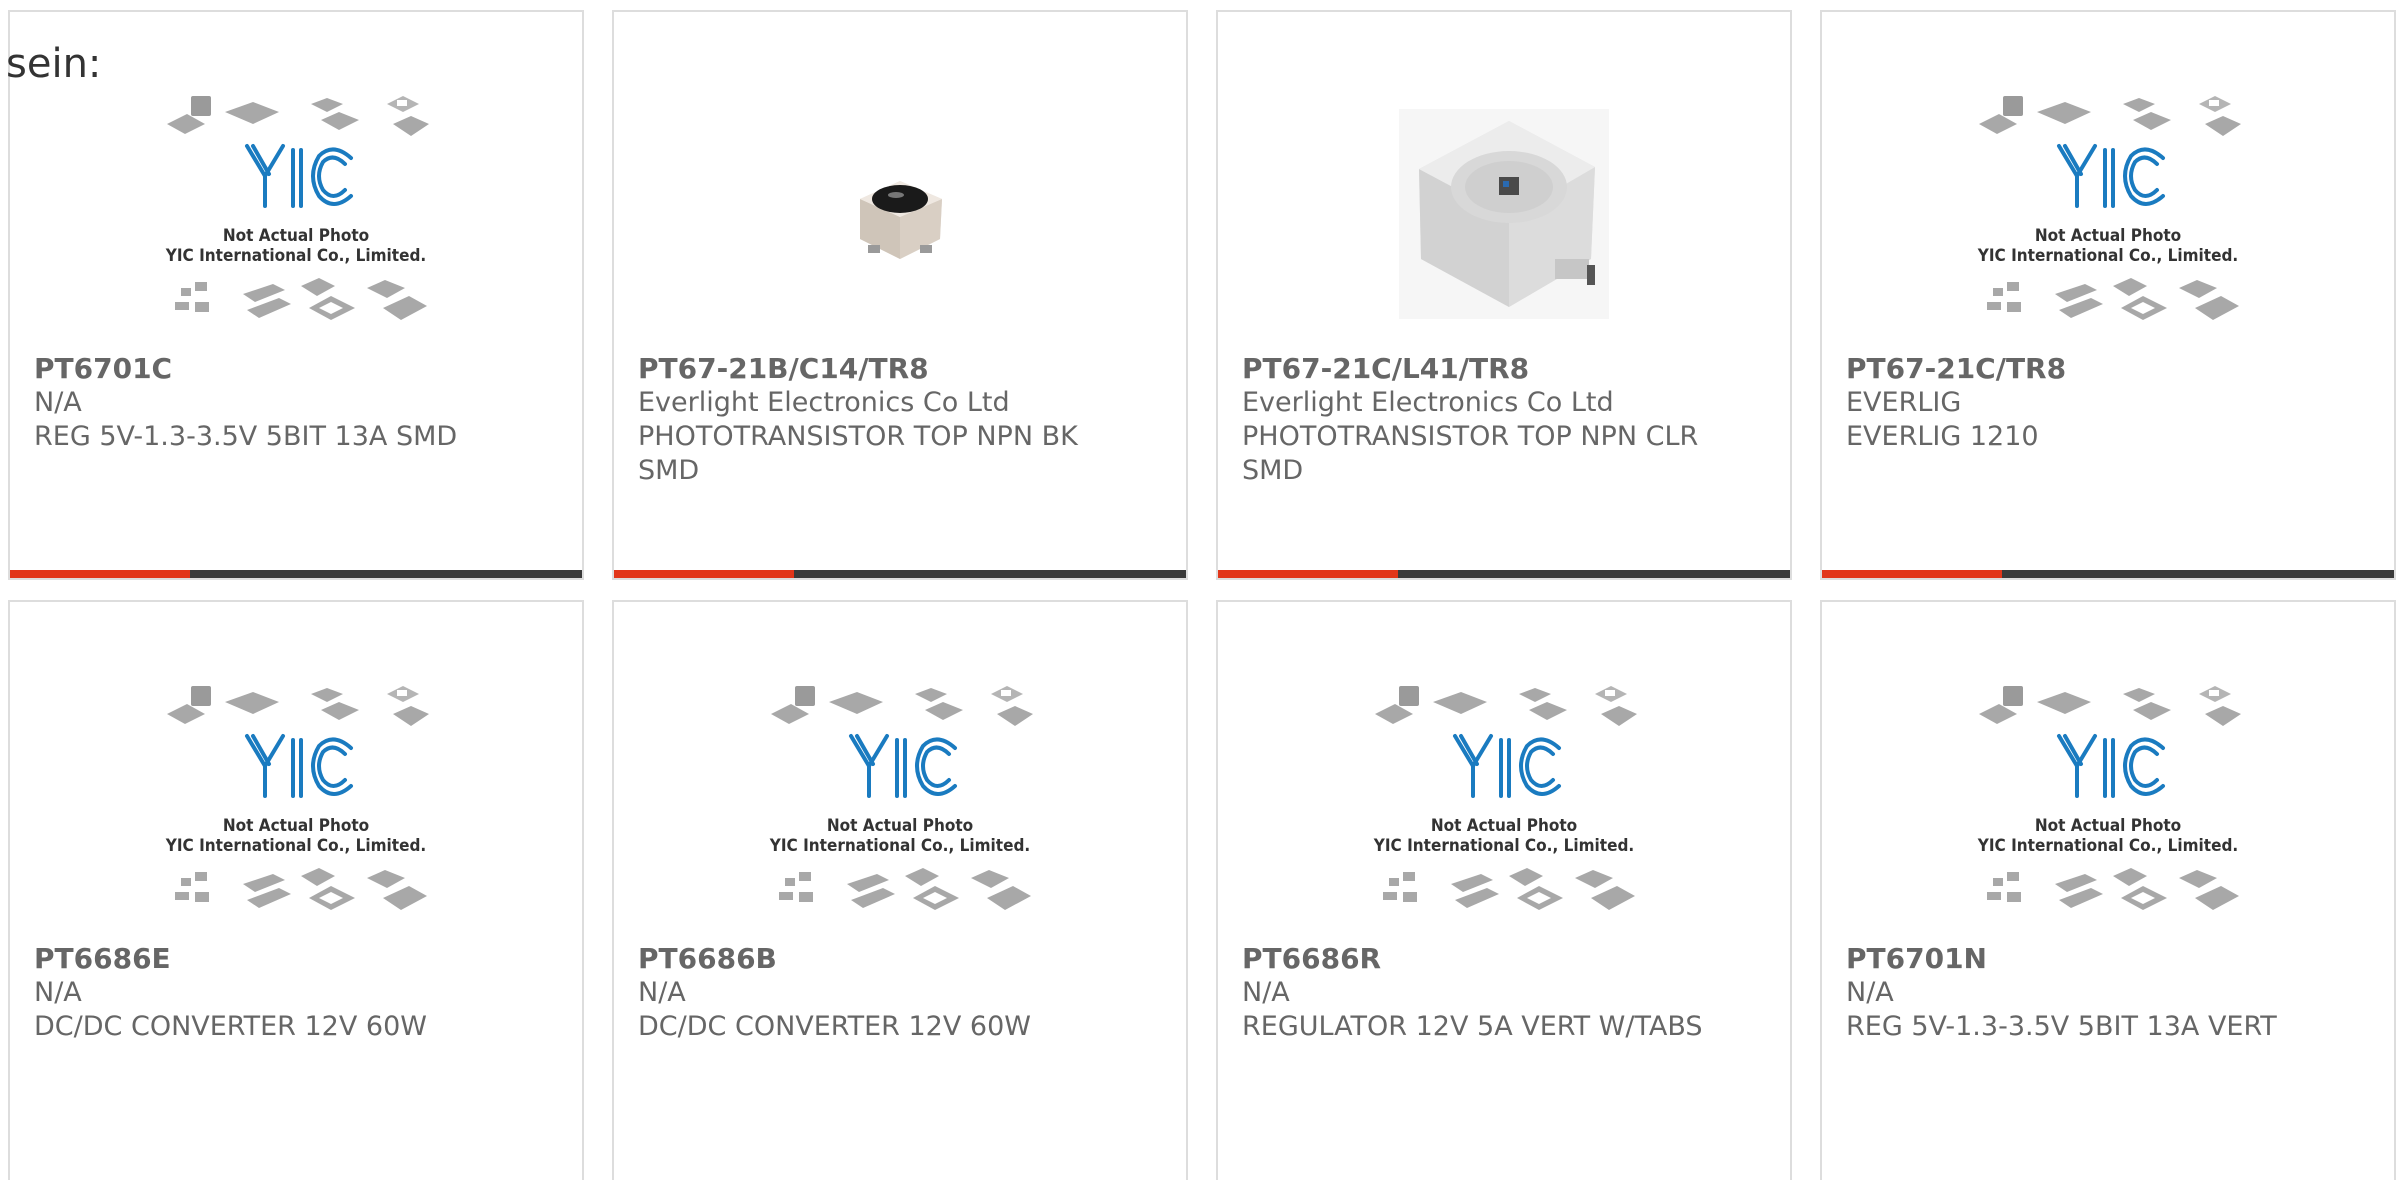 The image size is (2400, 1180). What do you see at coordinates (858, 453) in the screenshot?
I see `description: PHOTOTRANSISTOR TOP NPN BK SMD` at bounding box center [858, 453].